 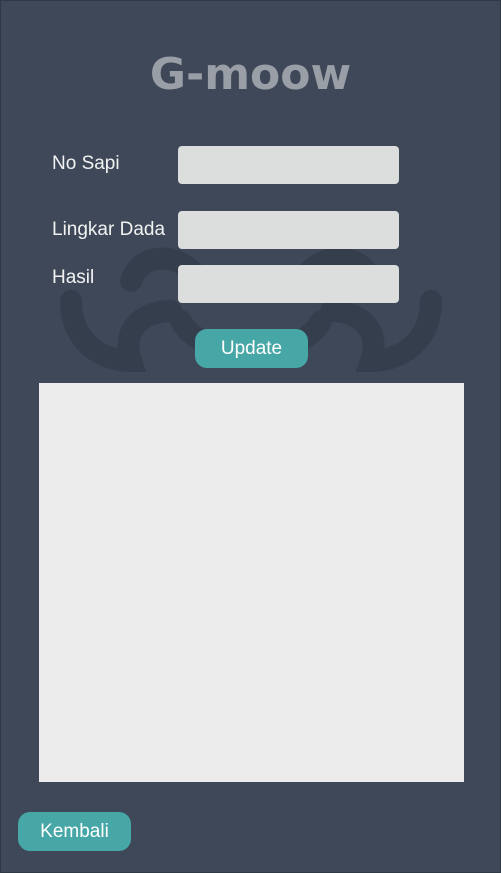 I want to click on lingkar-dada-label: Lingkar Dada, so click(x=109, y=229).